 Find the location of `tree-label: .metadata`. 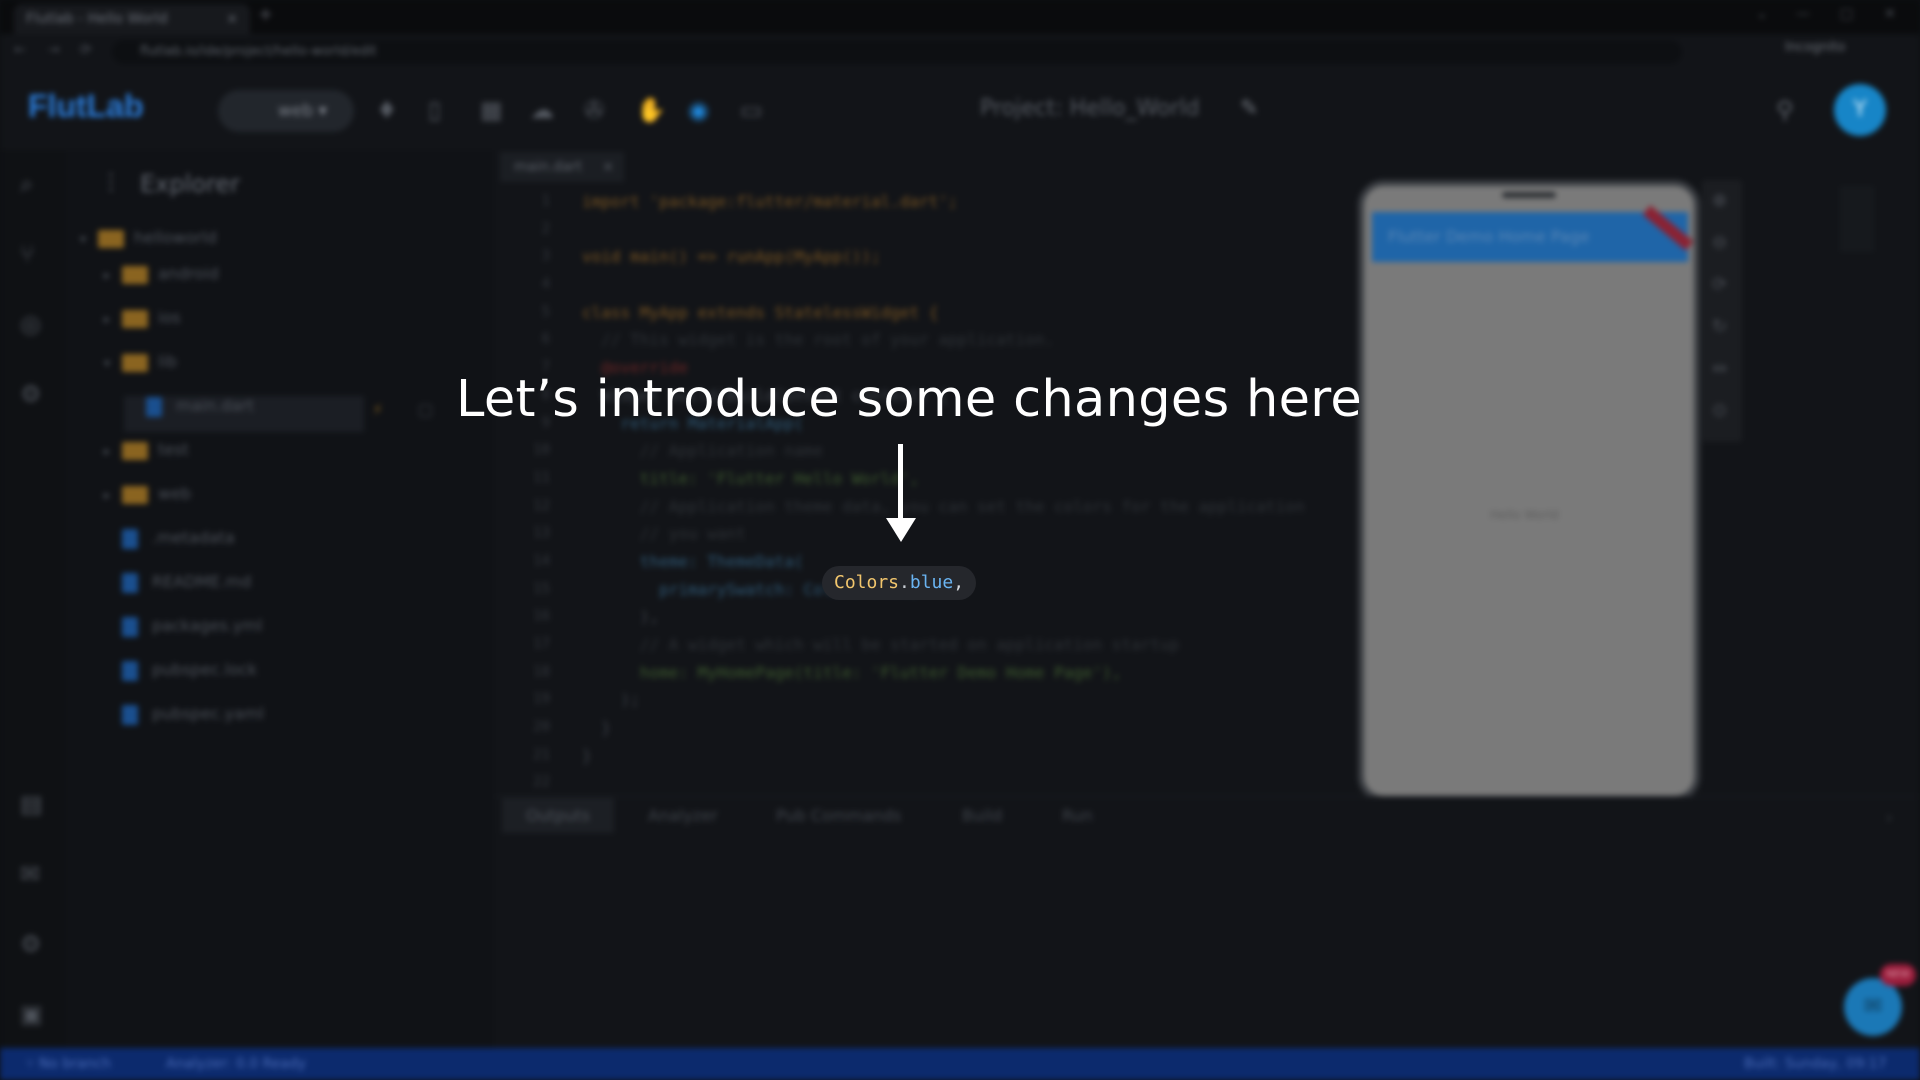

tree-label: .metadata is located at coordinates (193, 537).